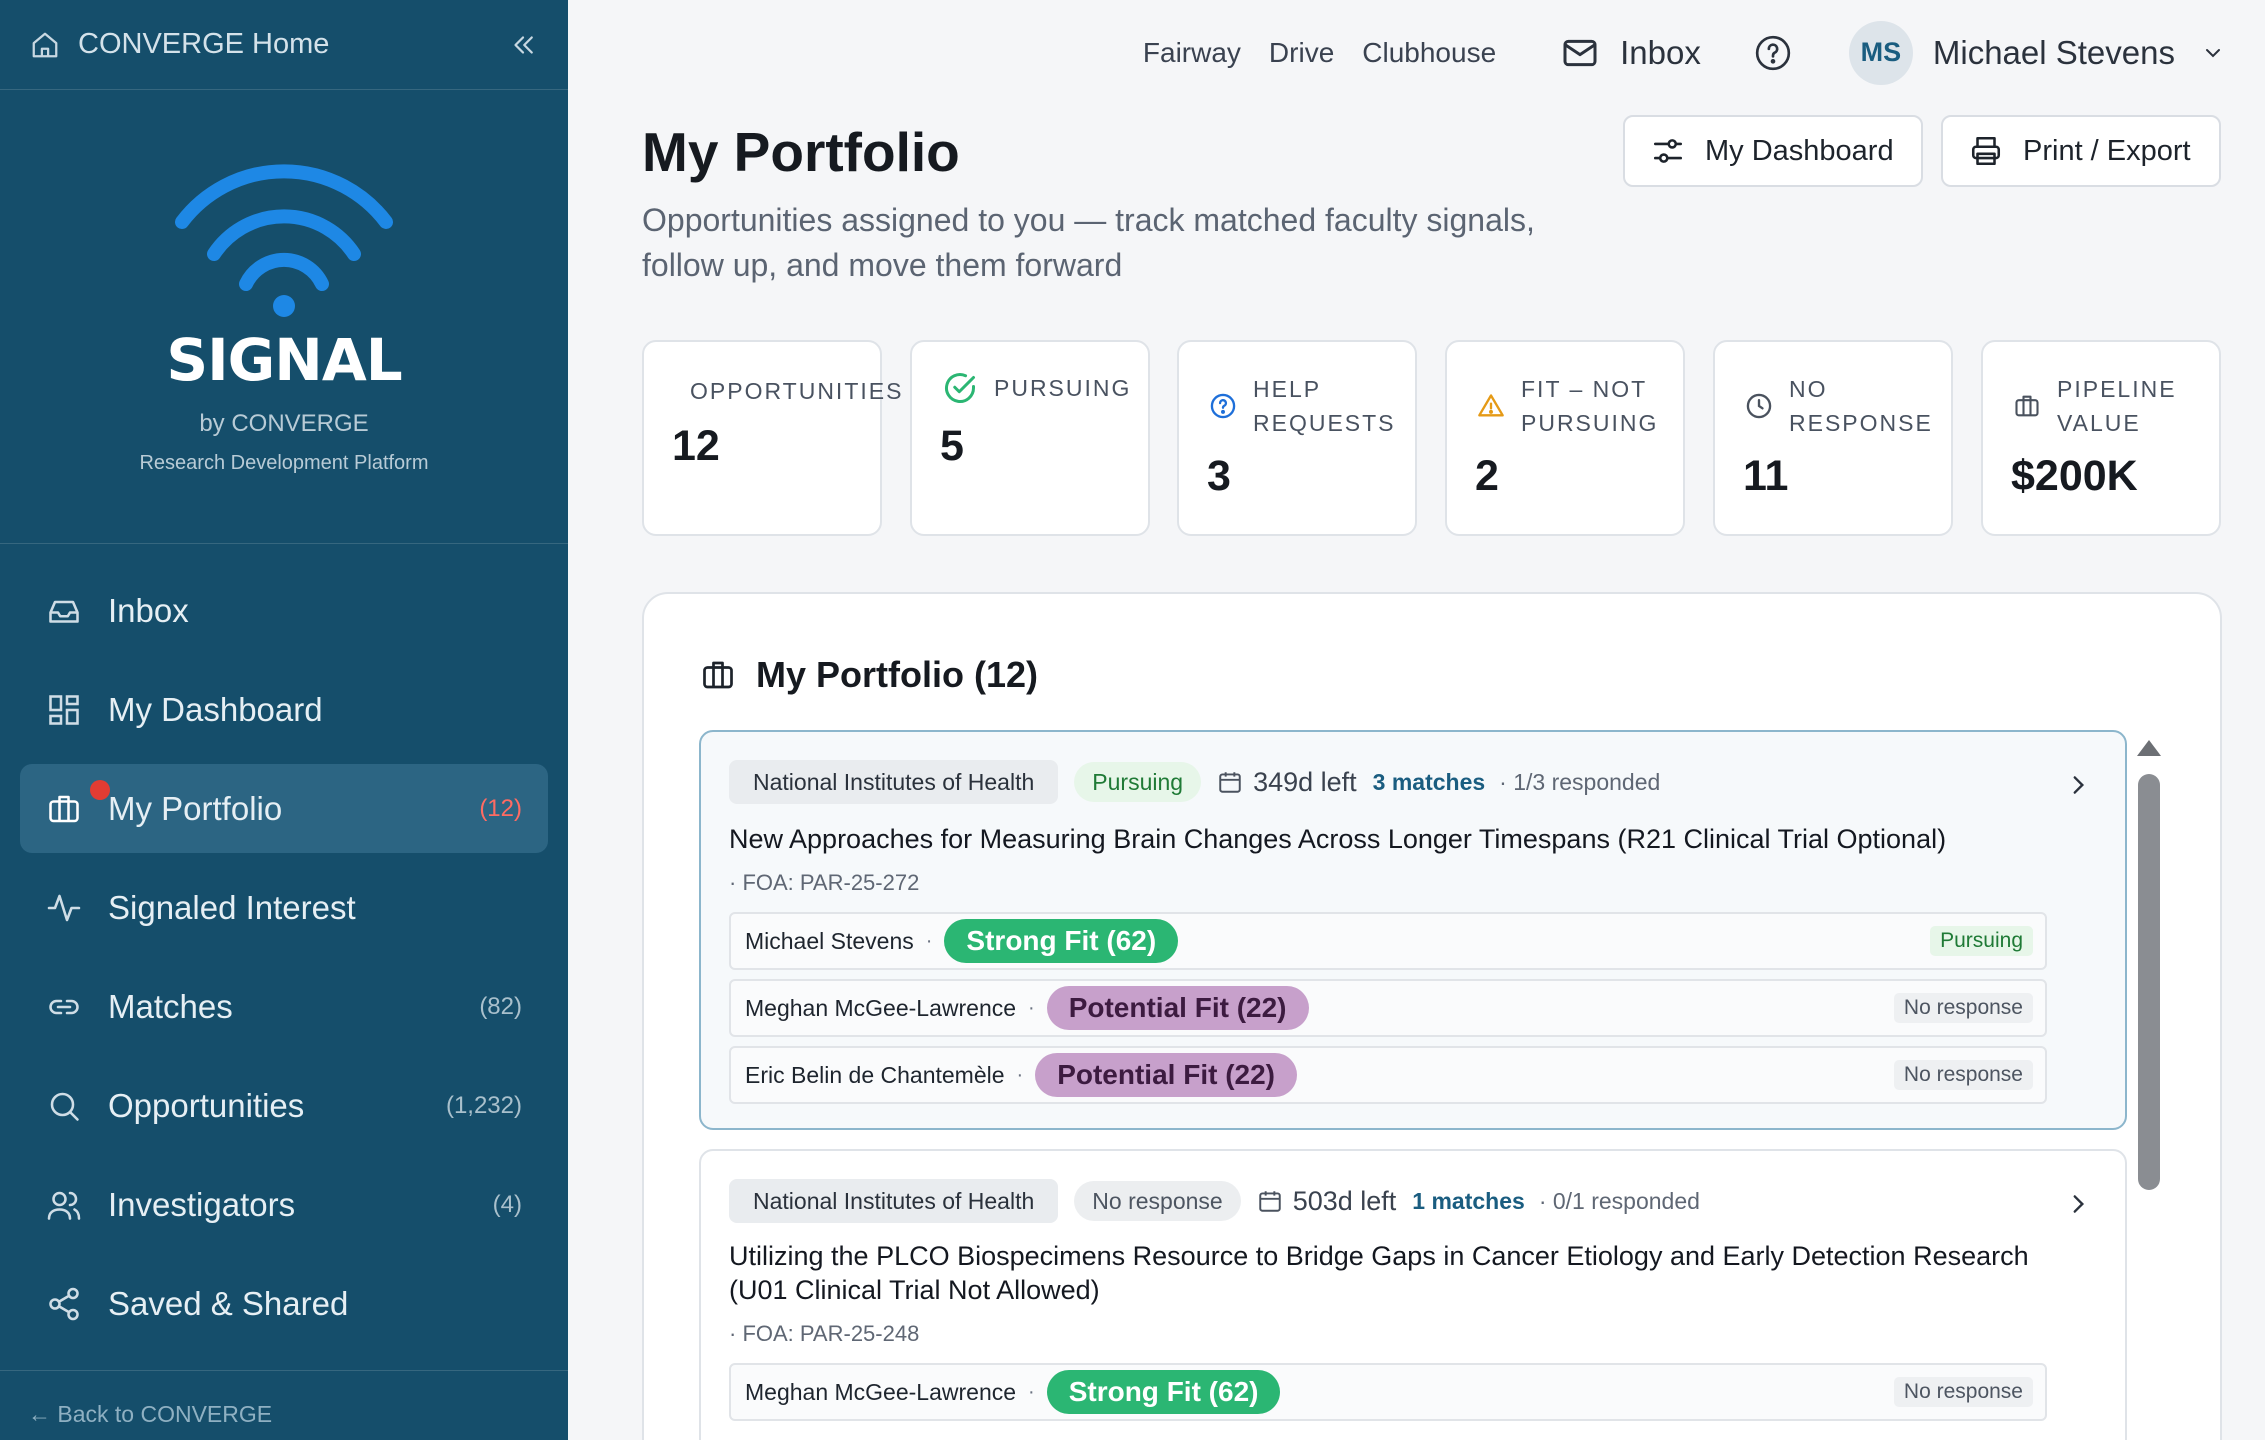  What do you see at coordinates (1660, 52) in the screenshot?
I see `top-inbox-label: Inbox` at bounding box center [1660, 52].